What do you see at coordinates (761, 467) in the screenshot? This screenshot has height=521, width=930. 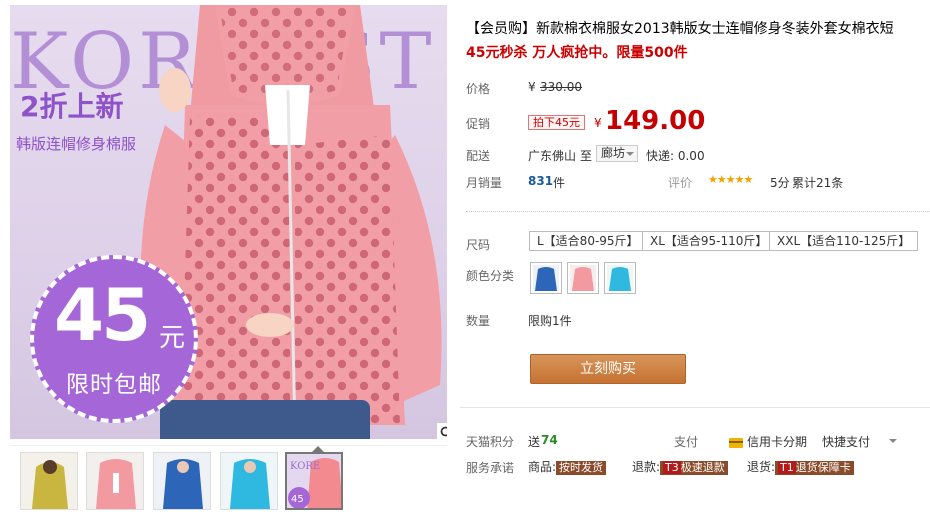 I see `commit-return-label: 退货:` at bounding box center [761, 467].